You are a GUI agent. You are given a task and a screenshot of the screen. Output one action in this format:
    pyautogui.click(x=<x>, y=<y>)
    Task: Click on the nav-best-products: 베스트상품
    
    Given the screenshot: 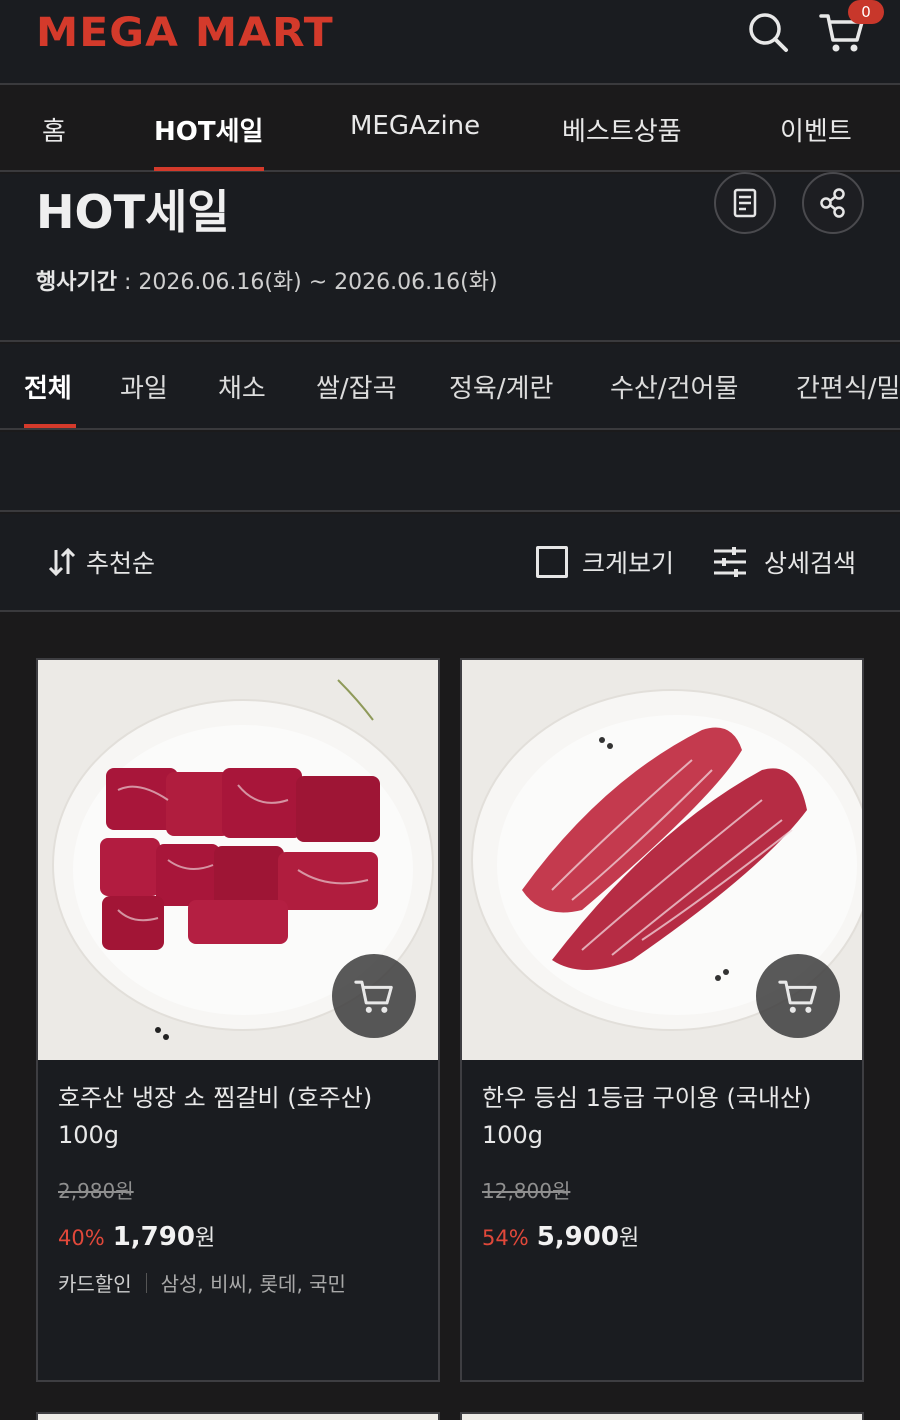 What is the action you would take?
    pyautogui.click(x=622, y=129)
    